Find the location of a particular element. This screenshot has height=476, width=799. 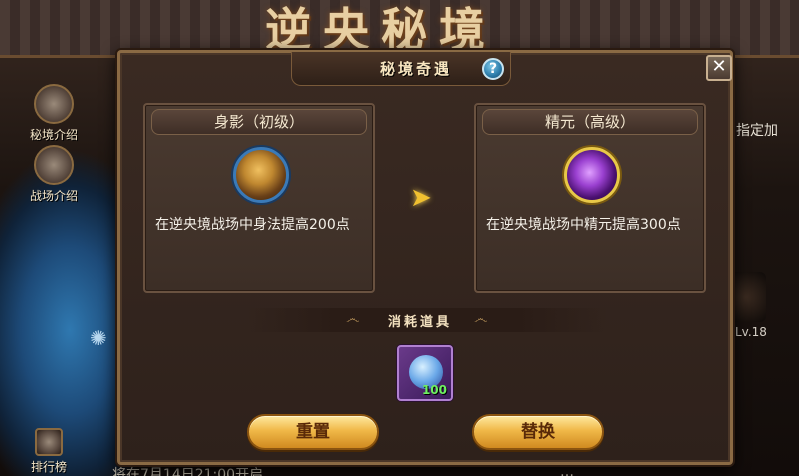

open-time-text: 将在7月14日21:00开启 is located at coordinates (188, 471).